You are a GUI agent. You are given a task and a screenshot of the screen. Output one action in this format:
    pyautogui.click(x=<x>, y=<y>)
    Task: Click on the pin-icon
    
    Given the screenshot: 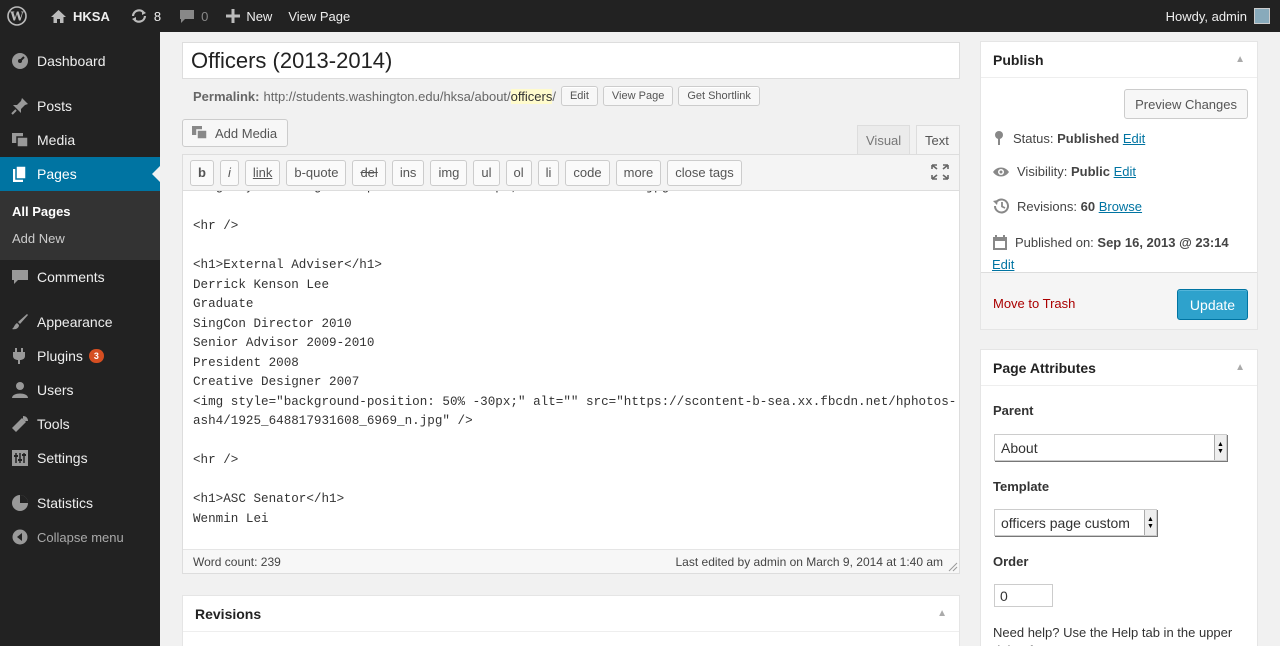 What is the action you would take?
    pyautogui.click(x=999, y=138)
    